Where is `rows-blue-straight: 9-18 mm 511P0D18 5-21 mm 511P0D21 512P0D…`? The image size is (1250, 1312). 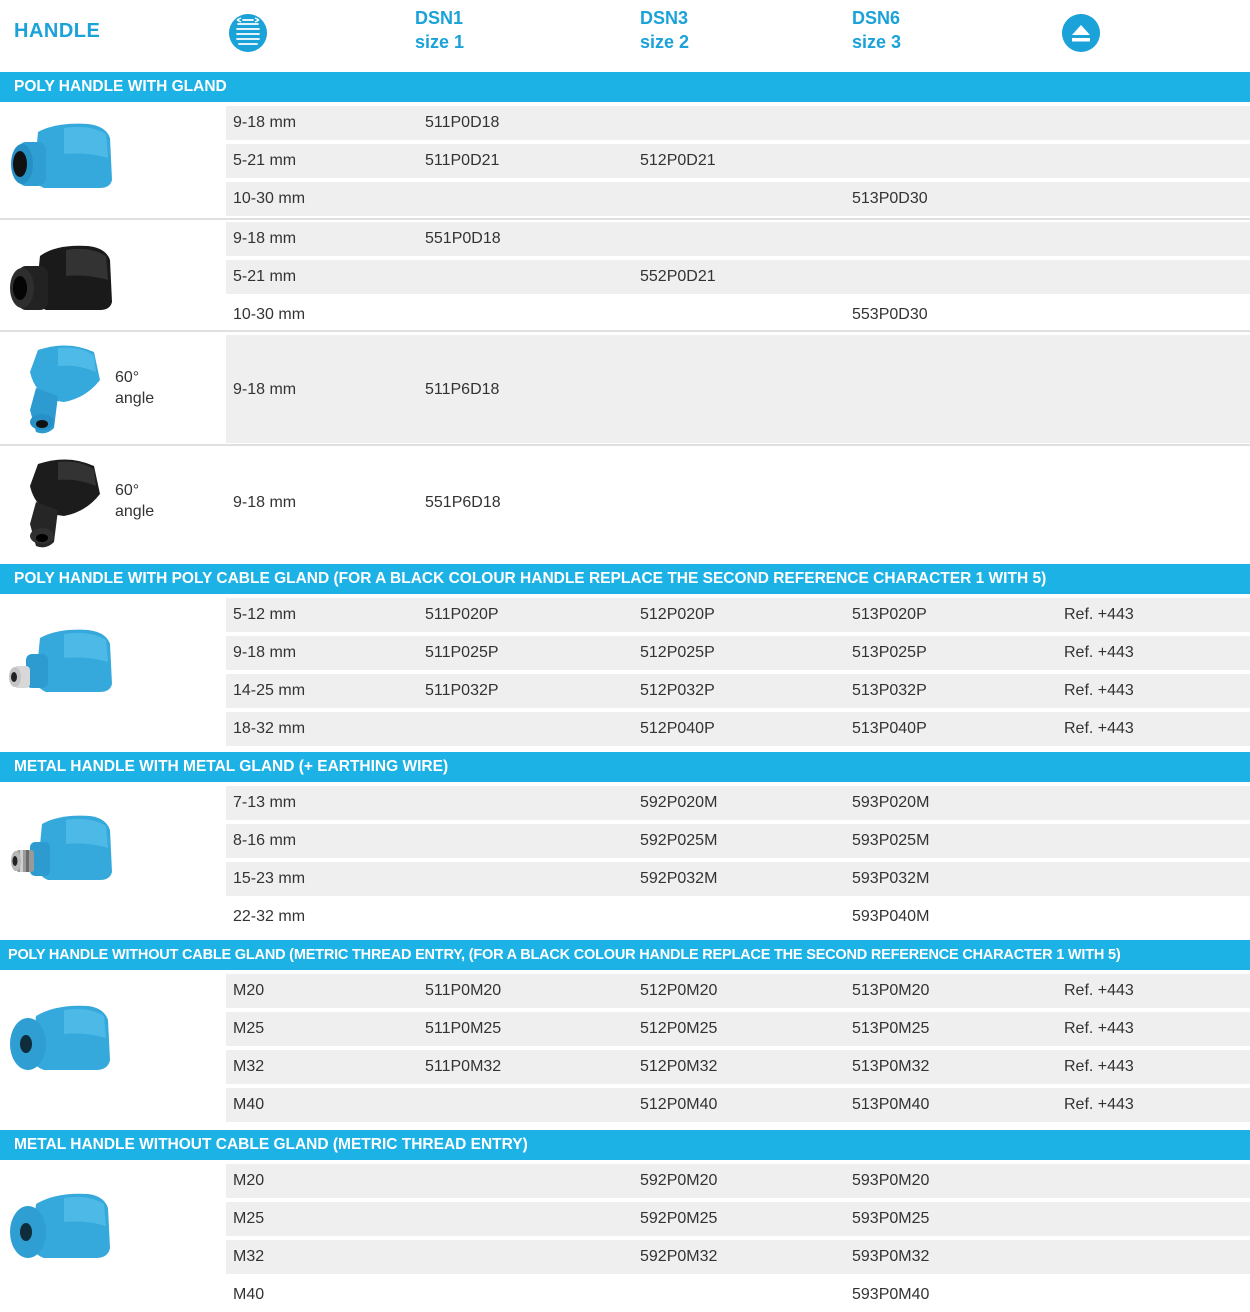 rows-blue-straight: 9-18 mm 511P0D18 5-21 mm 511P0D21 512P0D… is located at coordinates (738, 160).